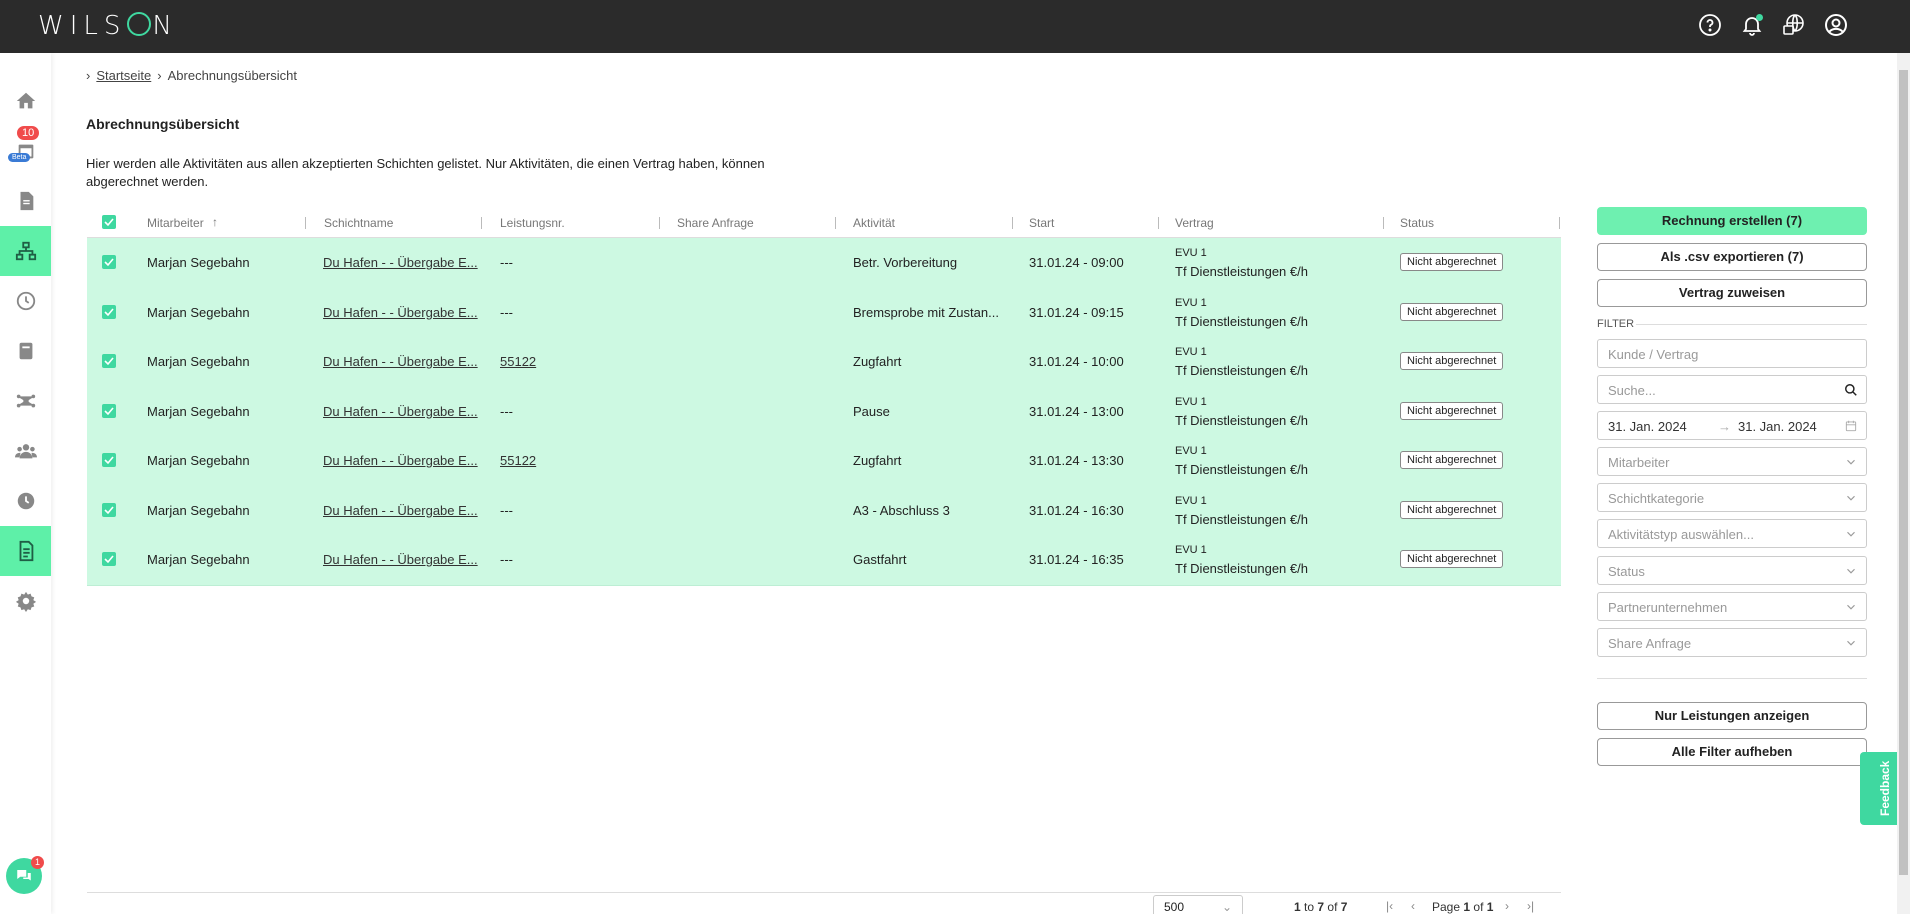 Image resolution: width=1910 pixels, height=914 pixels. Describe the element at coordinates (1732, 461) in the screenshot. I see `employee-filter-select: Mitarbeiter` at that location.